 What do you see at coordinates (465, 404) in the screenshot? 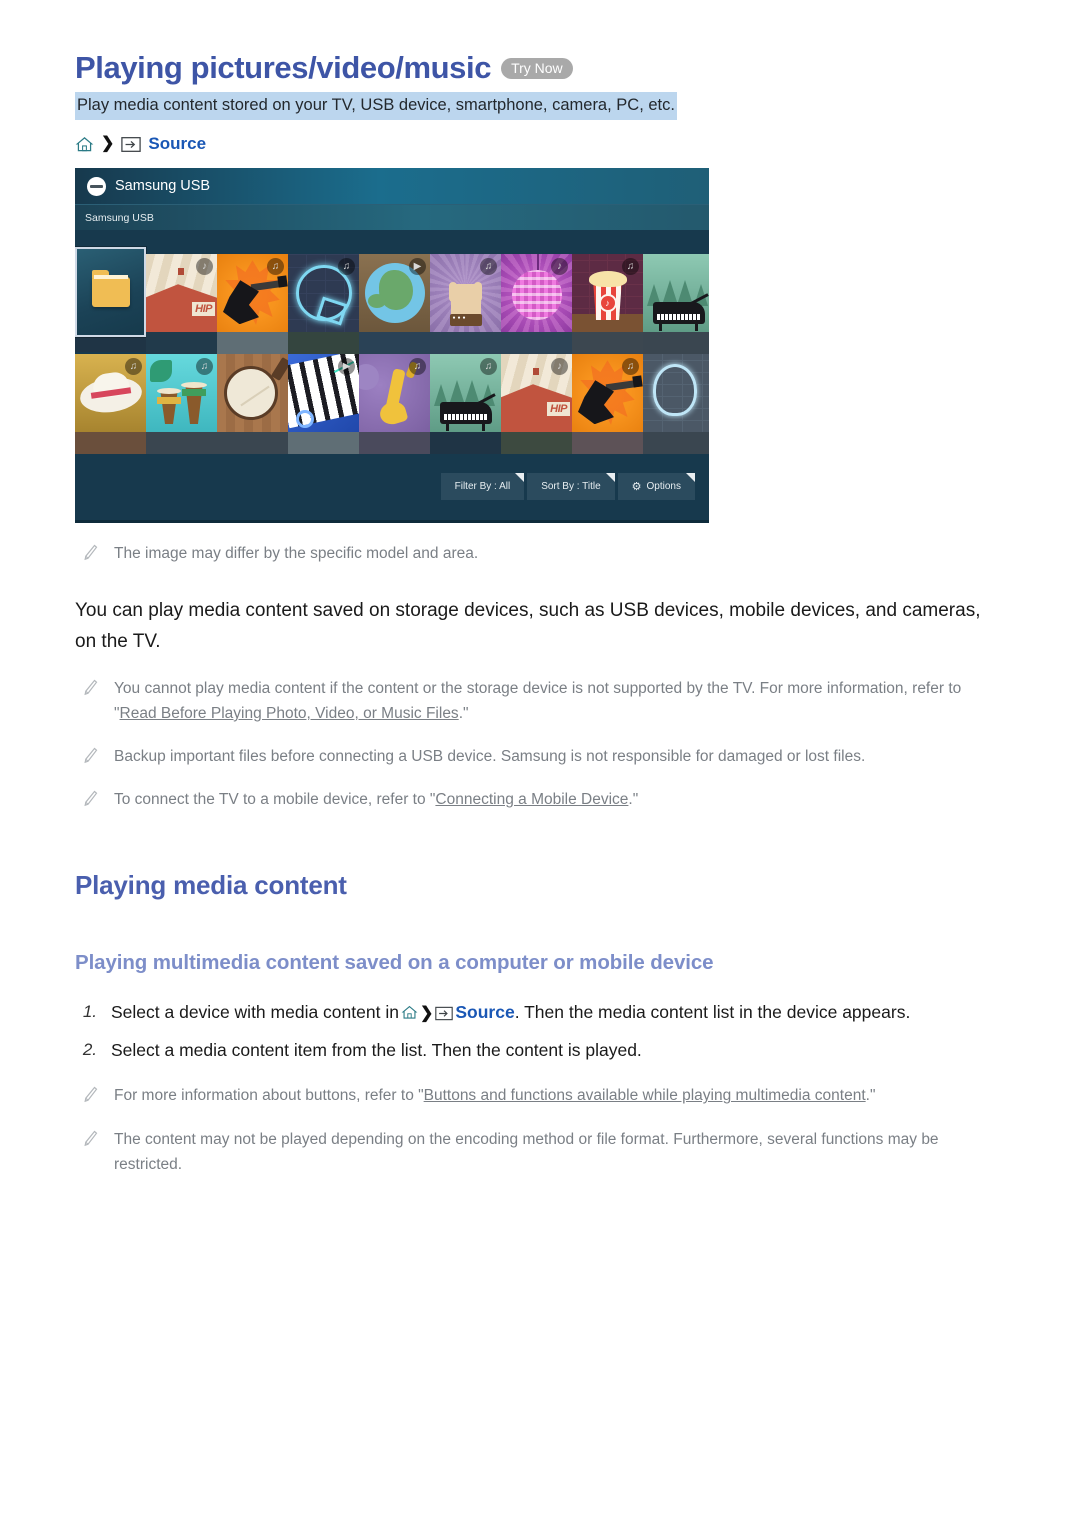
I see `thumbnail-grand-piano-2: ♫` at bounding box center [465, 404].